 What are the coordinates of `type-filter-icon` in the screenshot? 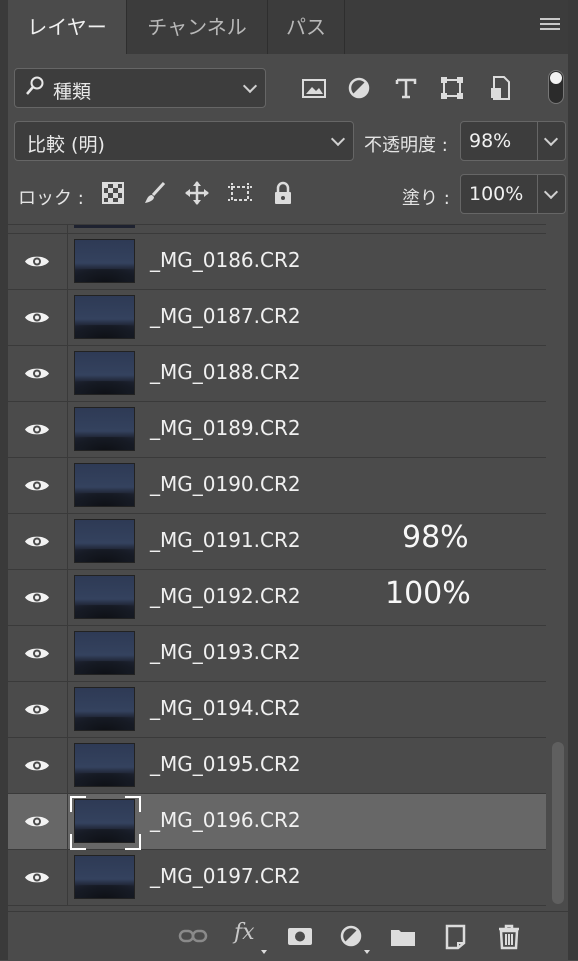 It's located at (406, 88).